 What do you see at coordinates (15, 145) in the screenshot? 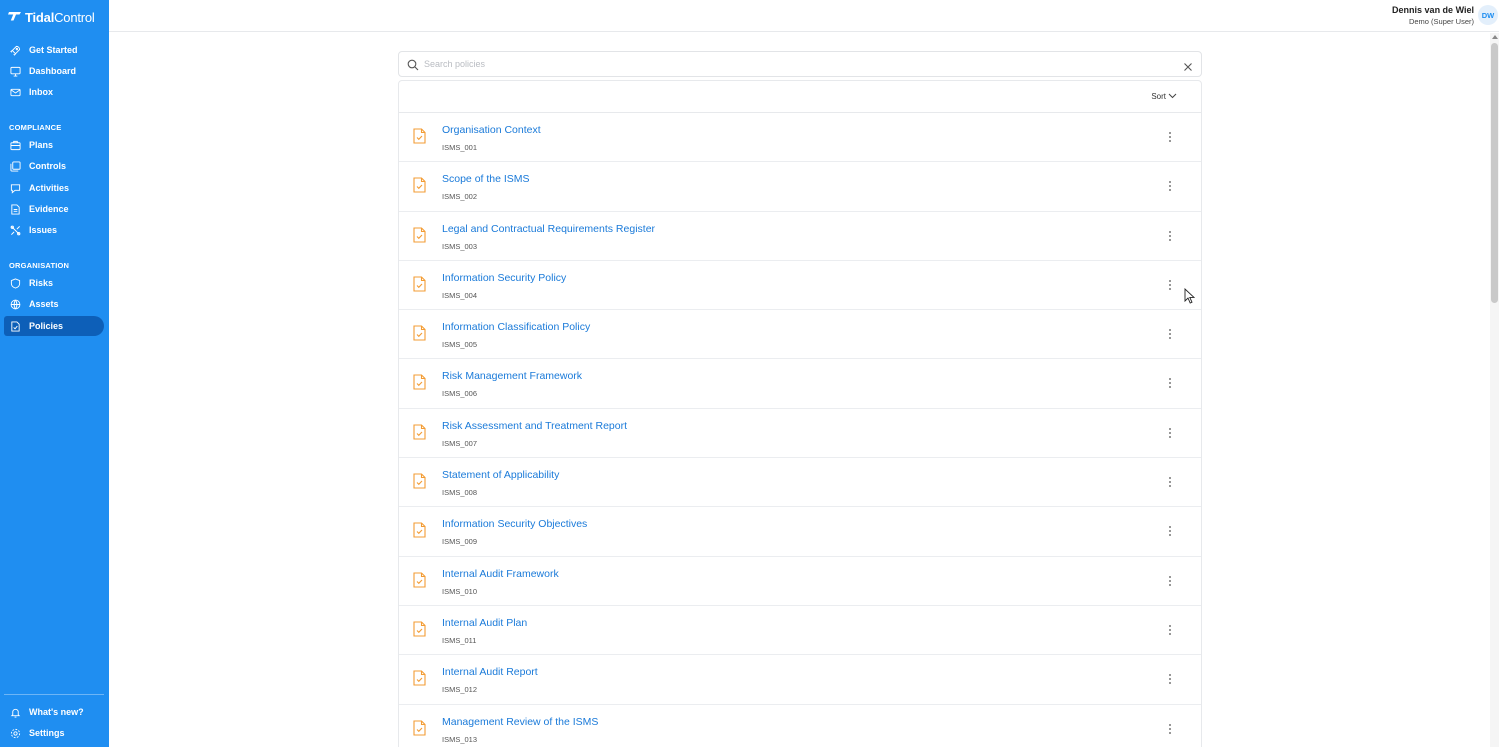
I see `briefcase-icon` at bounding box center [15, 145].